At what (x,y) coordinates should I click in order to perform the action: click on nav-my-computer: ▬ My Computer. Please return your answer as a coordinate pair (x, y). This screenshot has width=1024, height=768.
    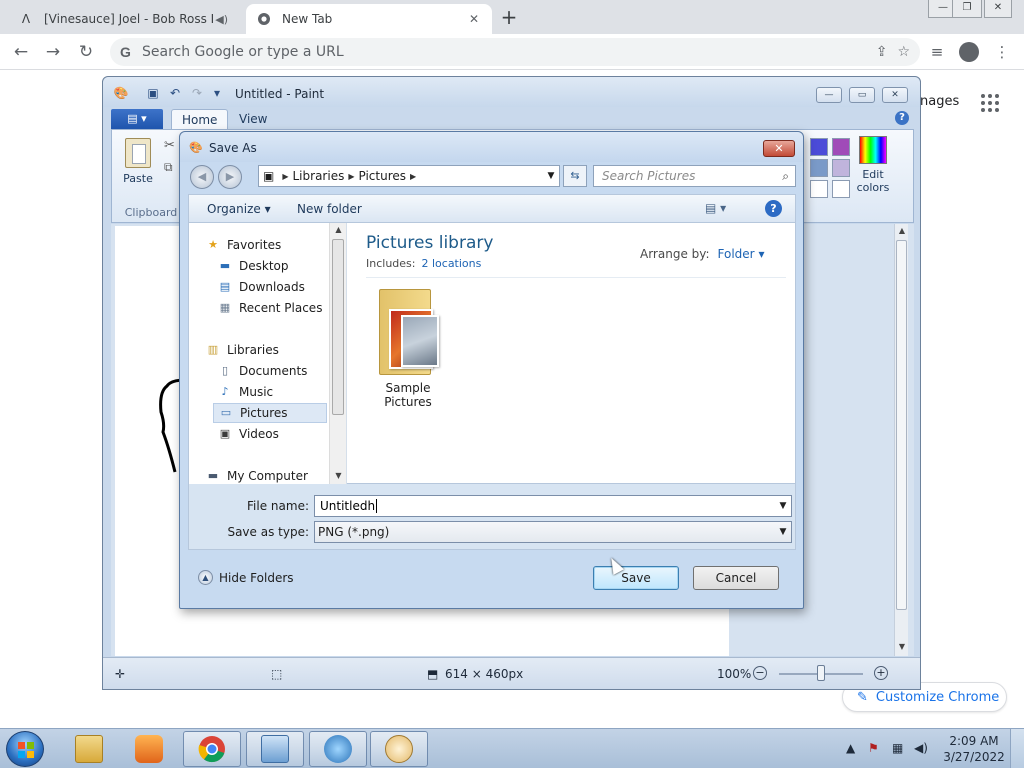
    Looking at the image, I should click on (275, 476).